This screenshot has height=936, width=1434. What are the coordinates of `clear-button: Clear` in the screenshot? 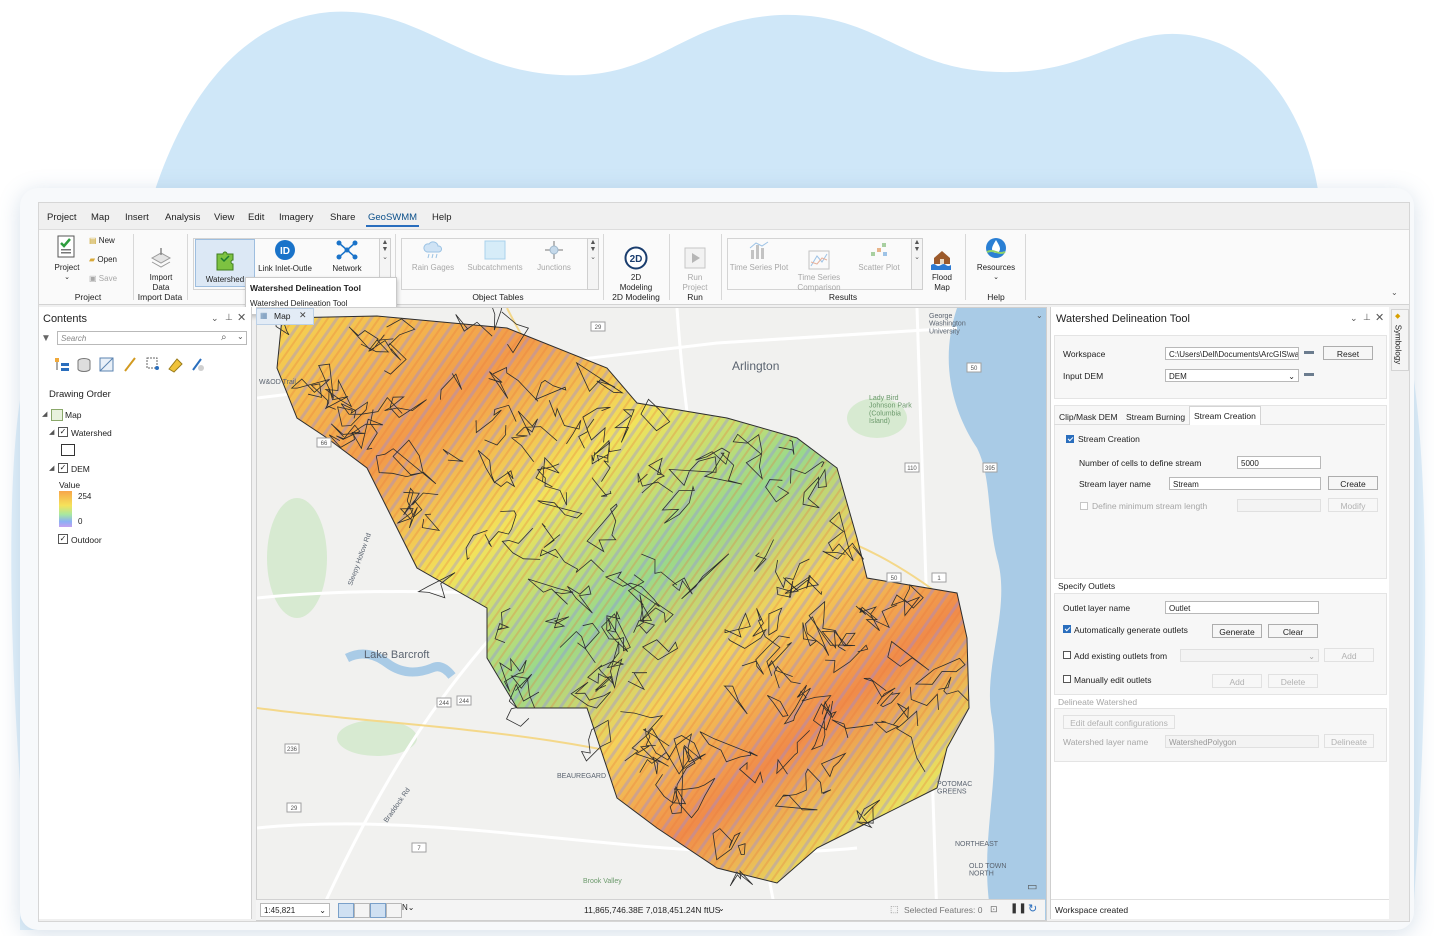 It's located at (1293, 631).